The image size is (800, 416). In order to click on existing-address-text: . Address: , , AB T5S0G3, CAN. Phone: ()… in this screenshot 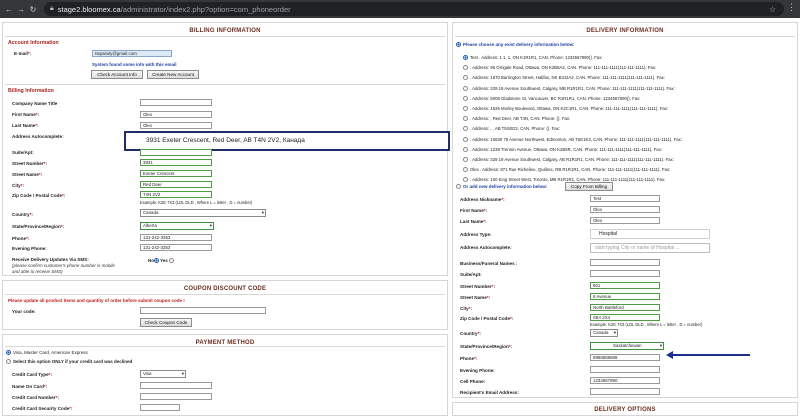, I will do `click(515, 129)`.